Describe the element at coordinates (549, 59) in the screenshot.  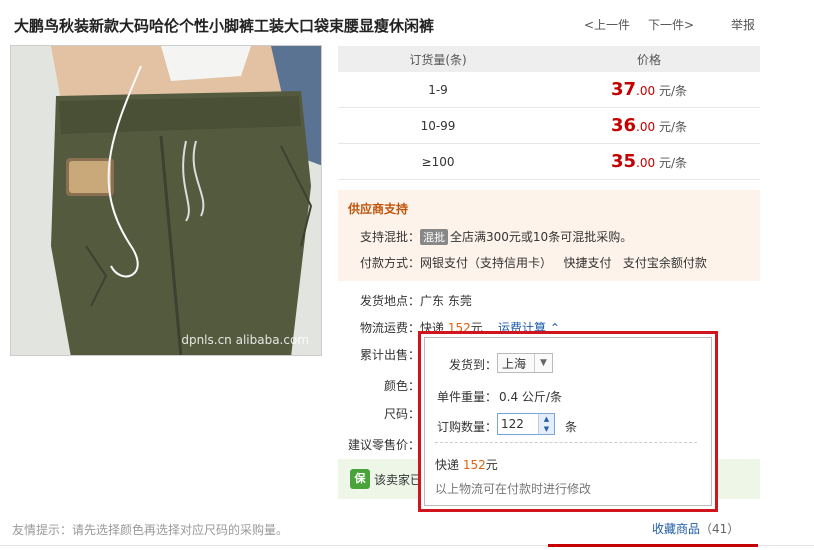
I see `price-table-header: 订货量(条) 价格` at that location.